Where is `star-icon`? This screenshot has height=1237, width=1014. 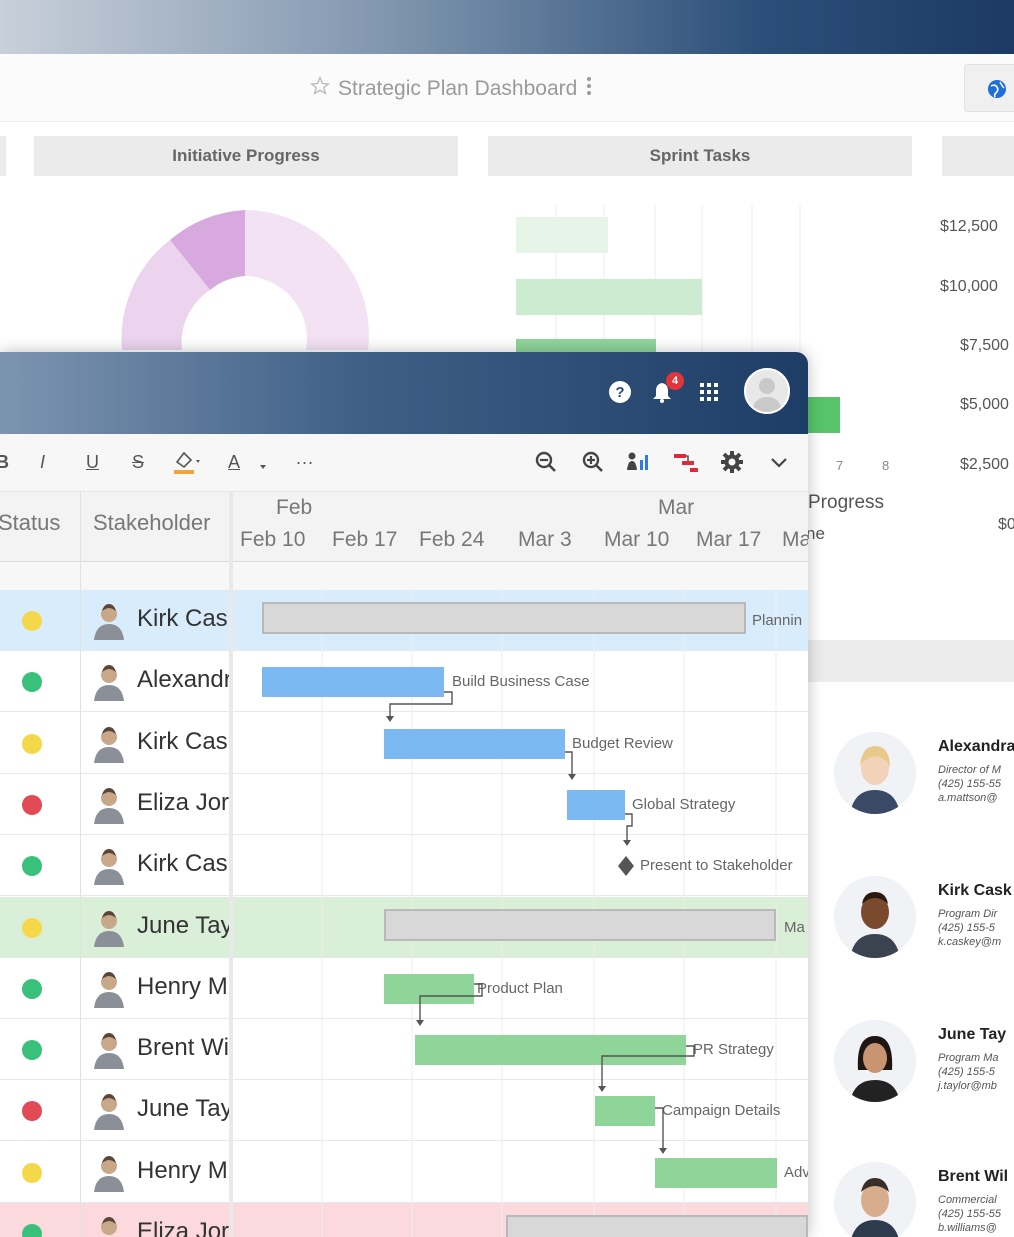
star-icon is located at coordinates (320, 88).